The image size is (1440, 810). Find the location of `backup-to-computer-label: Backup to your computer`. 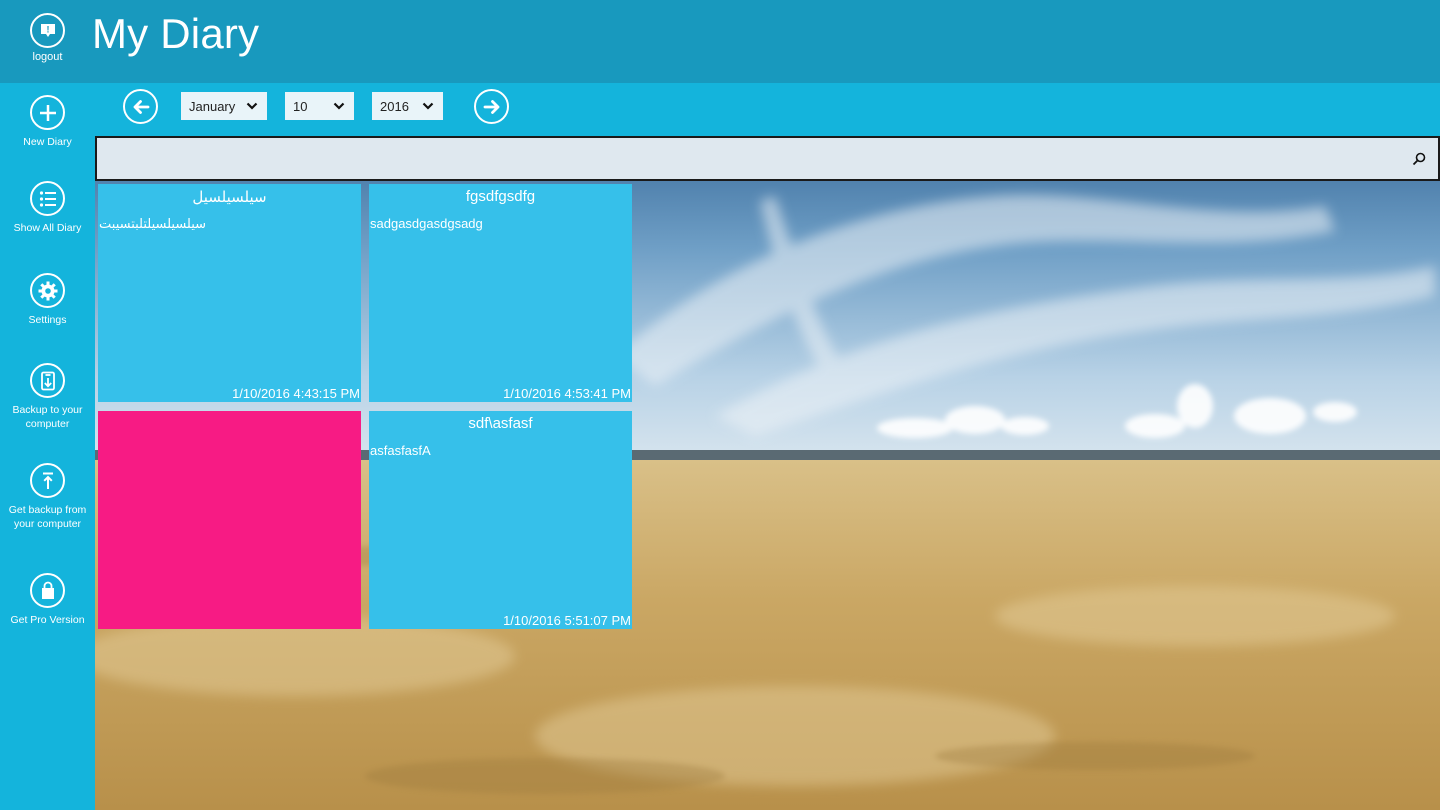

backup-to-computer-label: Backup to your computer is located at coordinates (47, 417).